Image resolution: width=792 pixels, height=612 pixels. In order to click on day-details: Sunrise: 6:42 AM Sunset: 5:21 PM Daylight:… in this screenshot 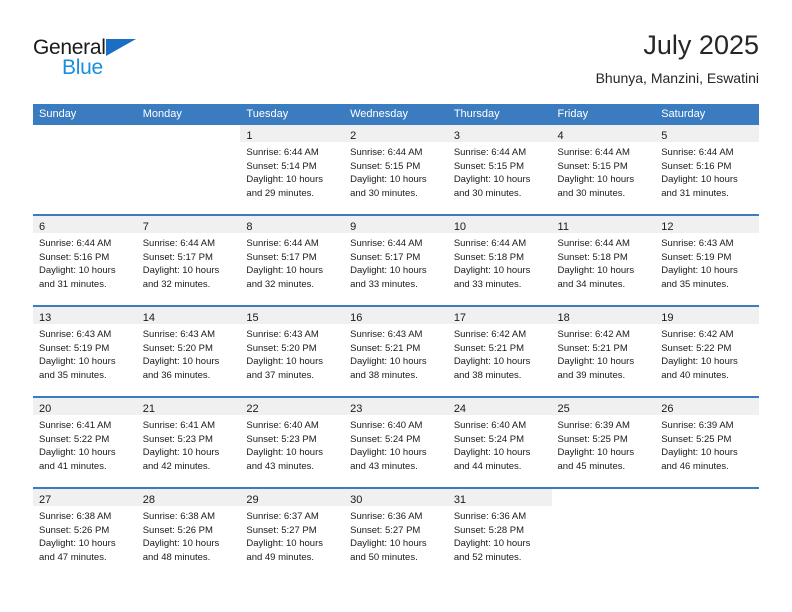, I will do `click(500, 353)`.